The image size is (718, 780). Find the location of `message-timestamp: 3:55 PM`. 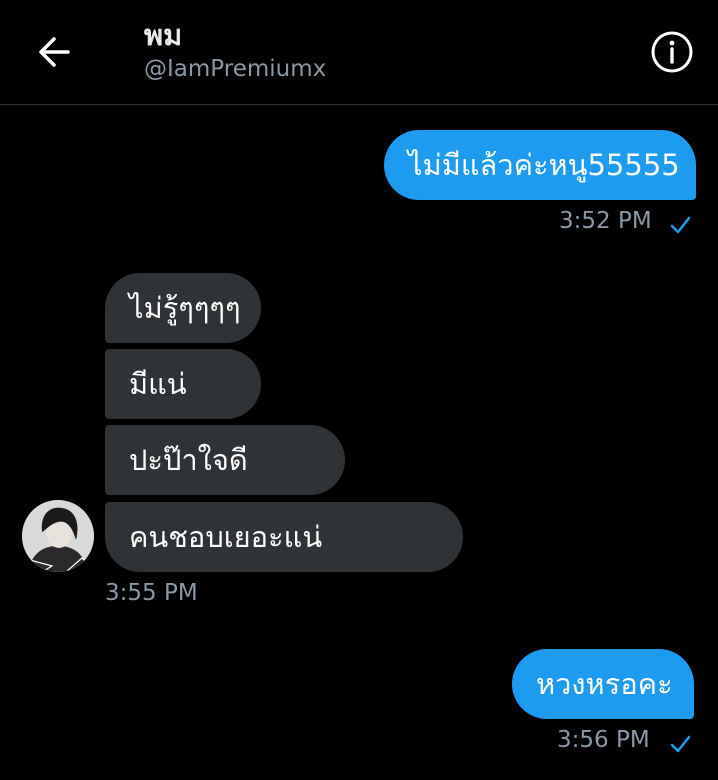

message-timestamp: 3:55 PM is located at coordinates (151, 593).